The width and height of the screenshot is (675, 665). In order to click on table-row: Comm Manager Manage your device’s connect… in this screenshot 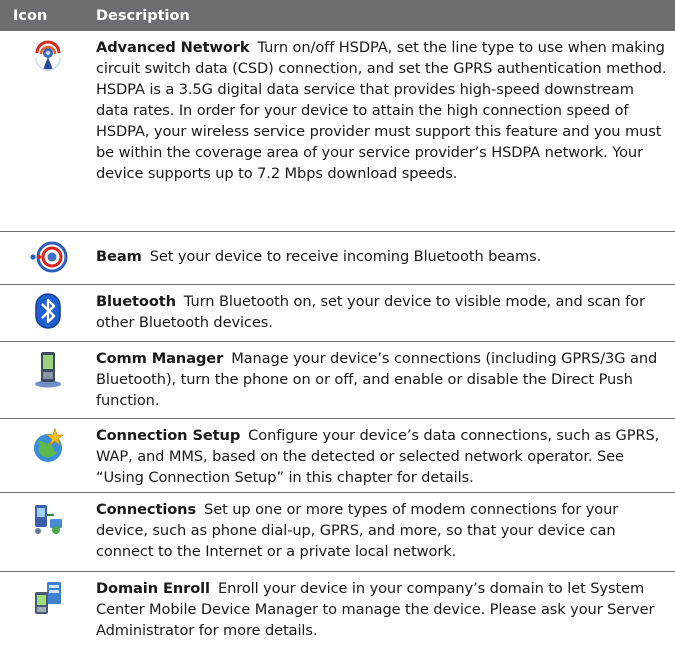, I will do `click(337, 380)`.